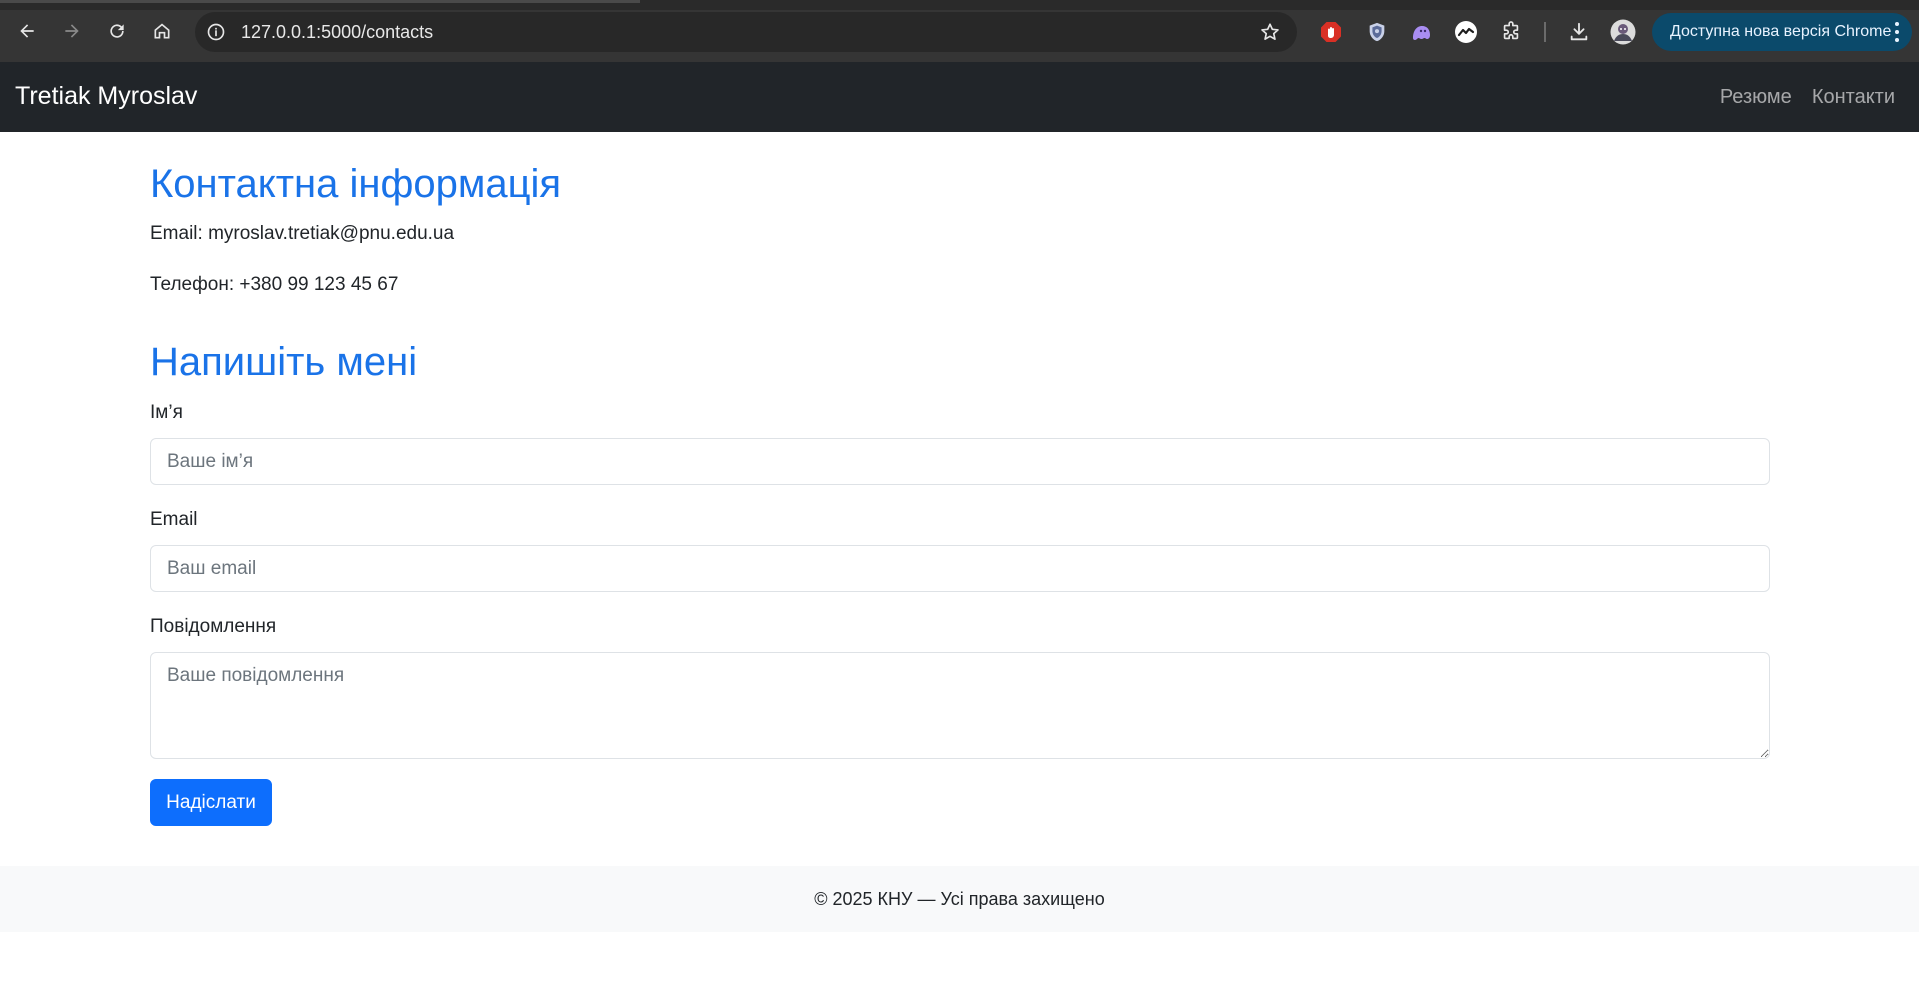  Describe the element at coordinates (960, 705) in the screenshot. I see `message-textarea` at that location.